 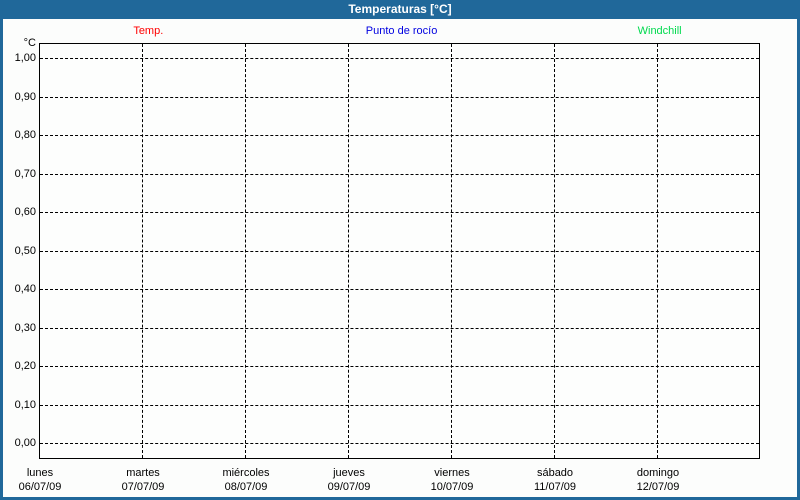 What do you see at coordinates (554, 487) in the screenshot?
I see `x-axis-date: 11/07/09` at bounding box center [554, 487].